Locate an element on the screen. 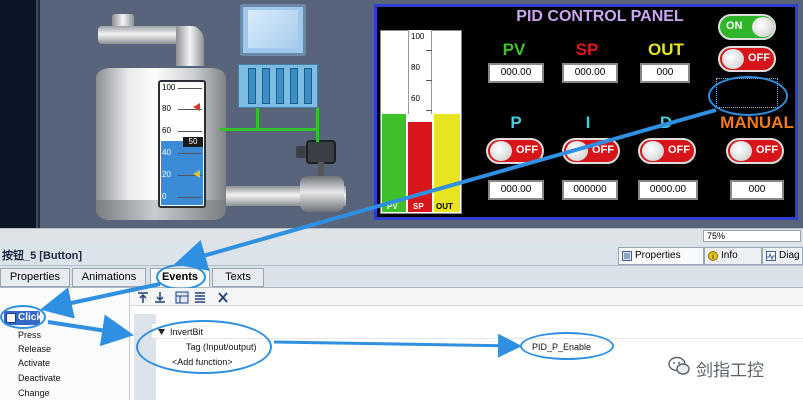 The height and width of the screenshot is (400, 803). bar-scale-label: 60 is located at coordinates (415, 98).